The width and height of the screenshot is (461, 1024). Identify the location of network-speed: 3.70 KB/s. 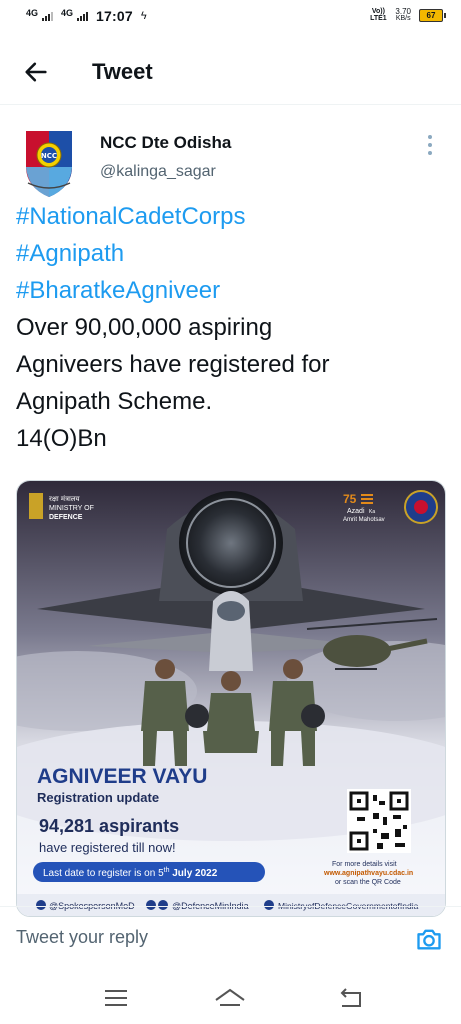
(403, 15).